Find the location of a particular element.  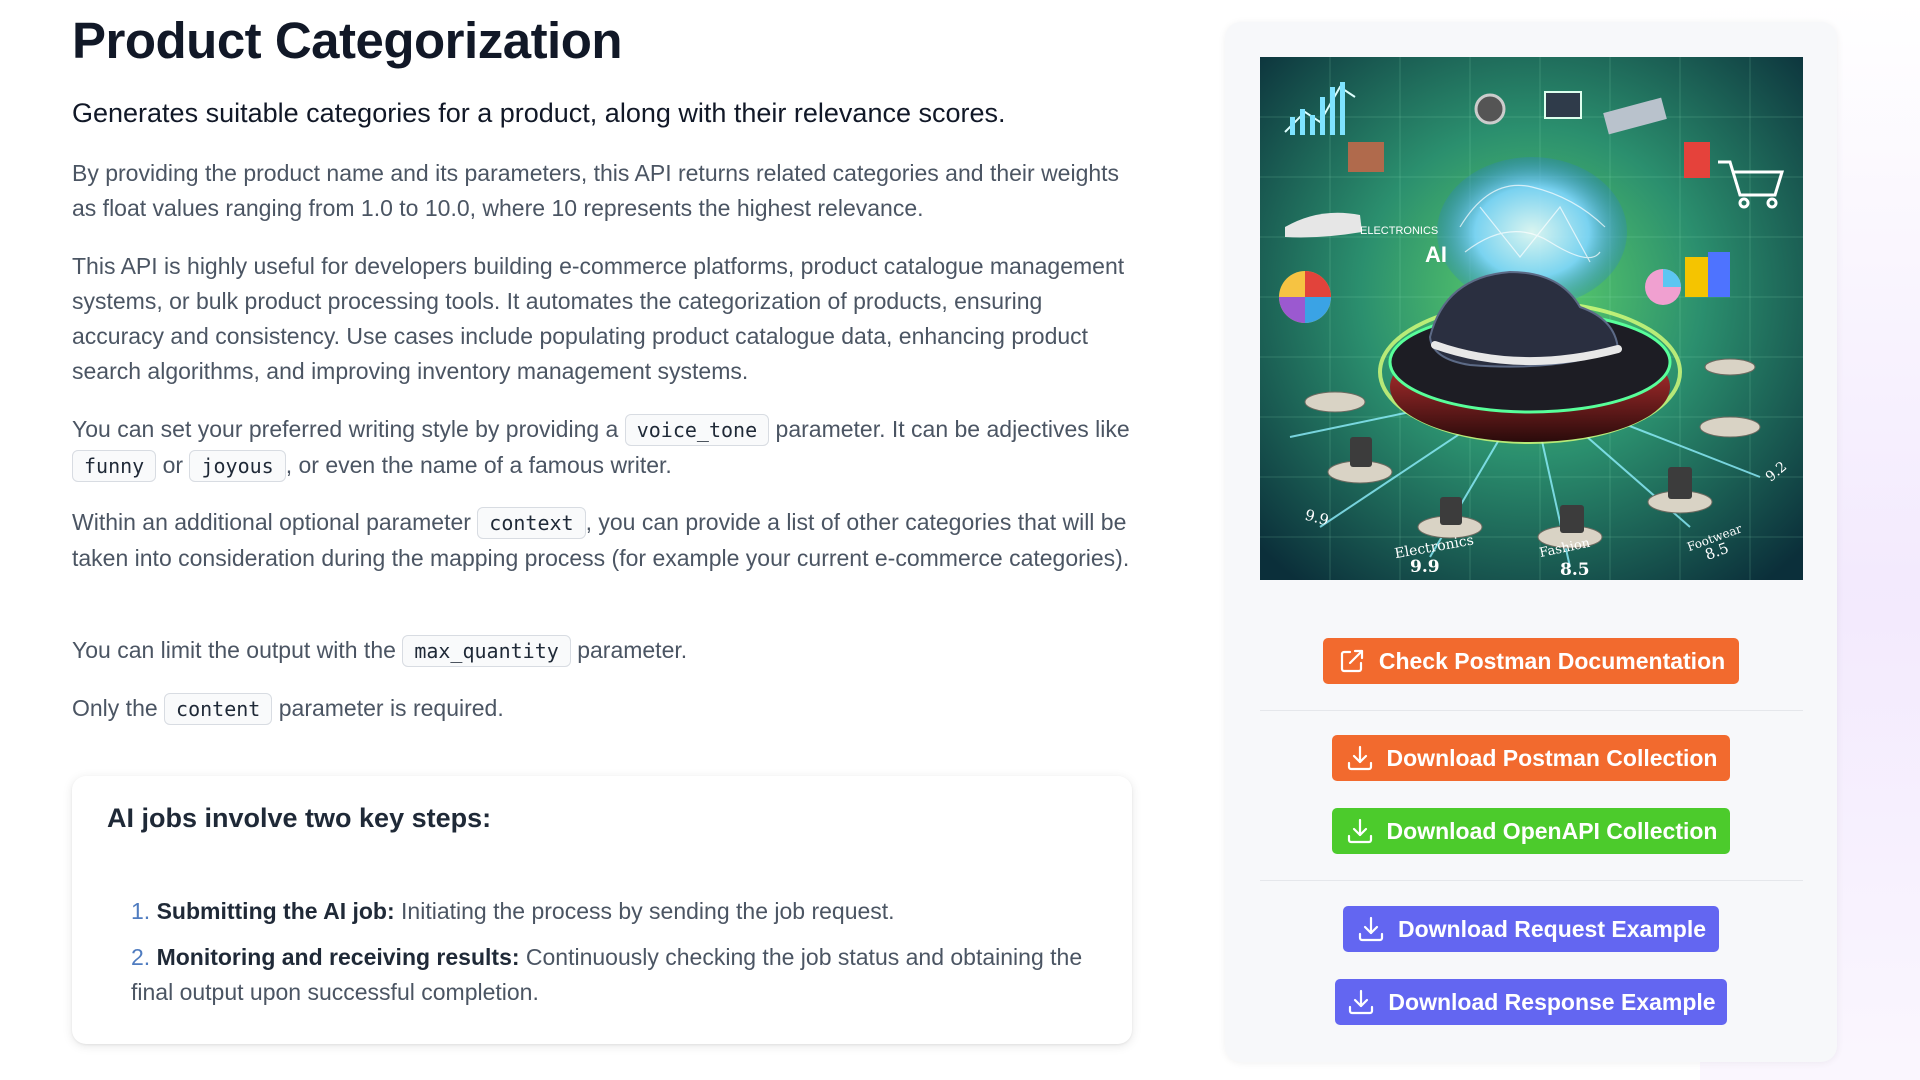

hero-score-fashion: 8.5 is located at coordinates (1575, 570).